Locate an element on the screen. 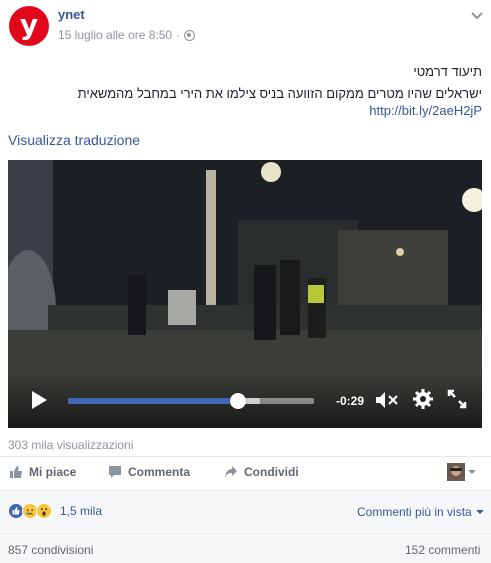  reaction-count: 1,5 mila is located at coordinates (81, 511).